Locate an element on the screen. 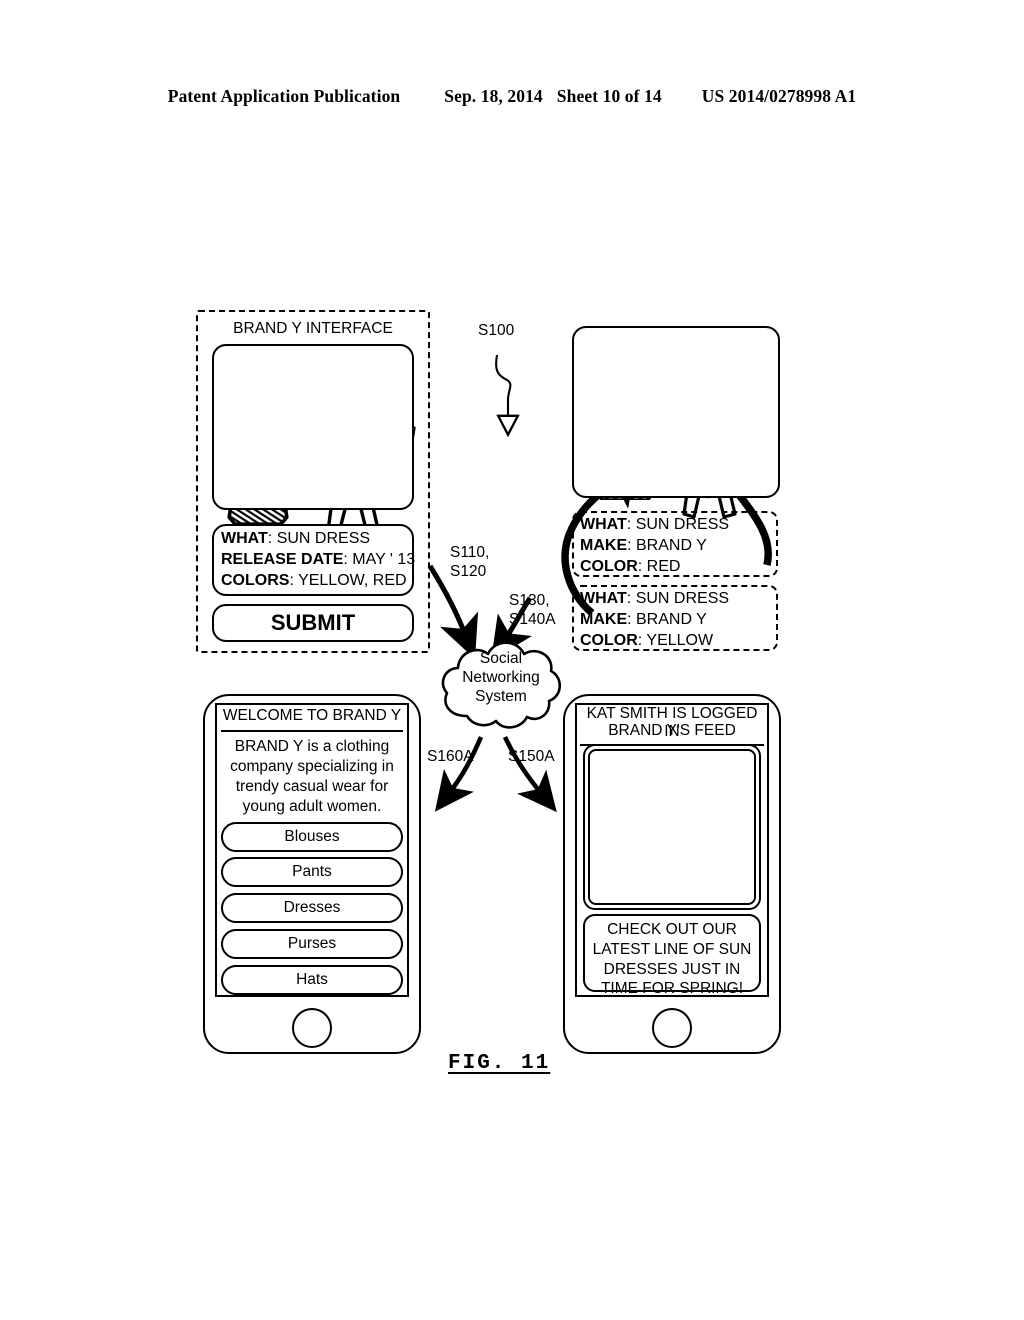 This screenshot has height=1320, width=1024. cloud-label-line1: Social is located at coordinates (501, 658).